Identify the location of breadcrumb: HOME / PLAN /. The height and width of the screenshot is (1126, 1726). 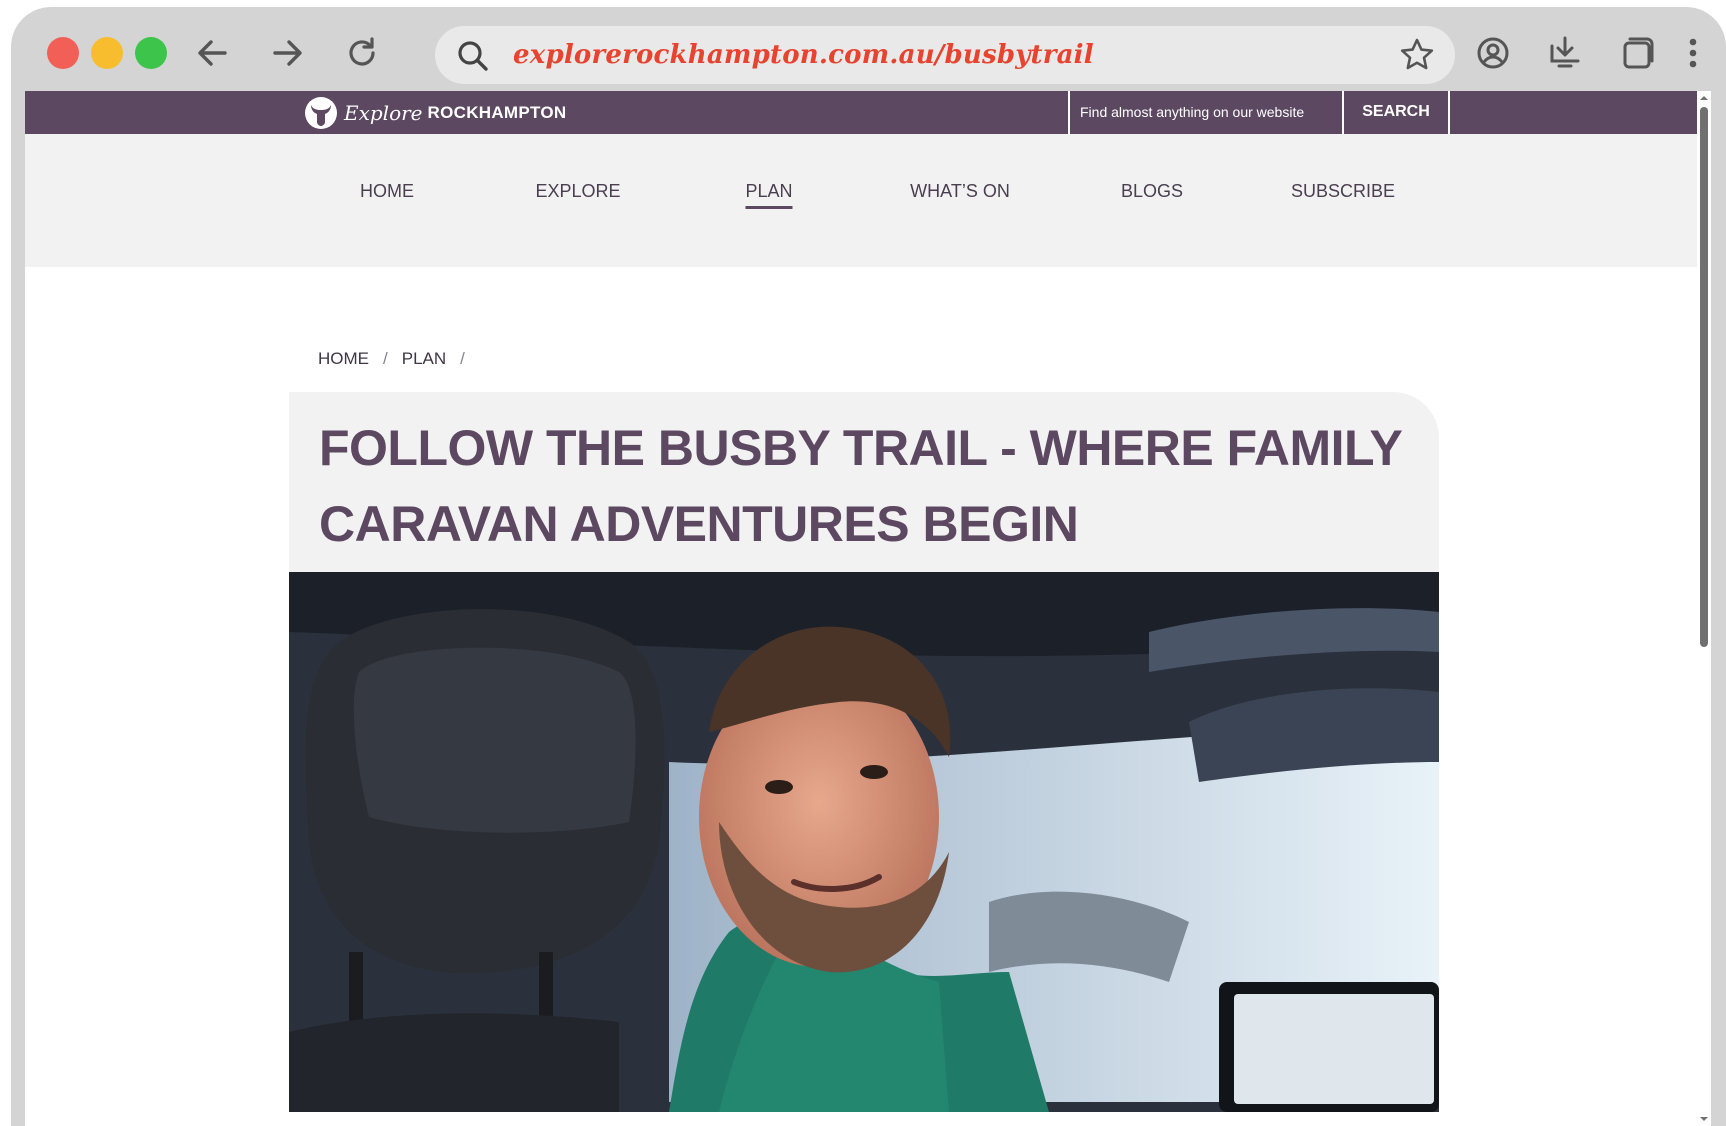
(391, 359).